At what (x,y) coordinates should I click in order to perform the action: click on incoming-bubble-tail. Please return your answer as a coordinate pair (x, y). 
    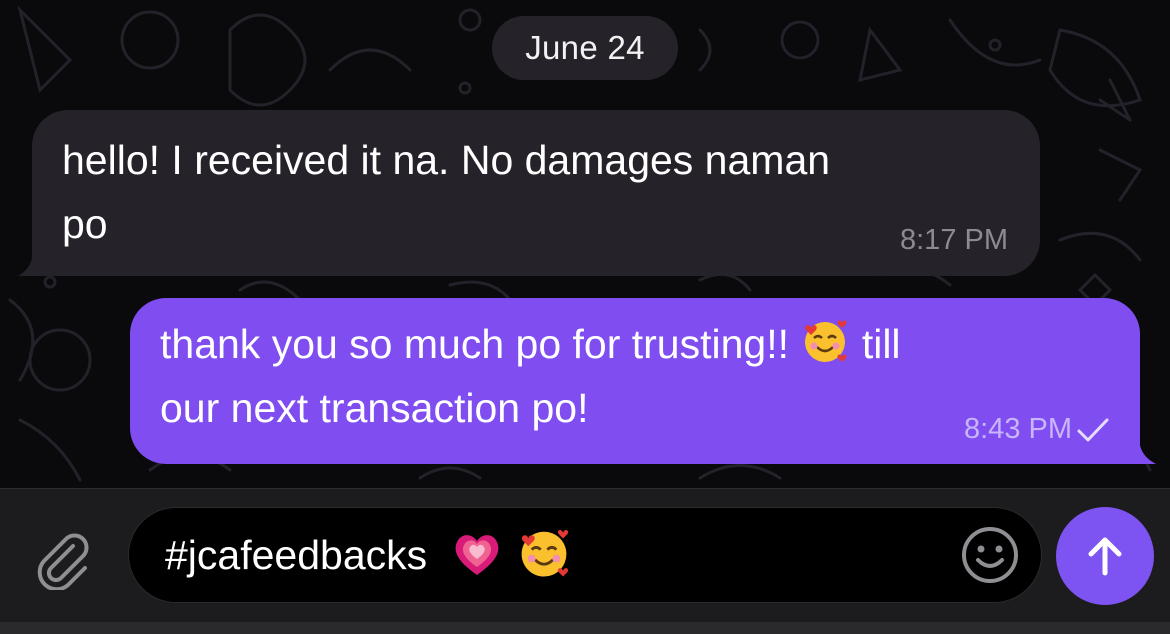
    Looking at the image, I should click on (33, 260).